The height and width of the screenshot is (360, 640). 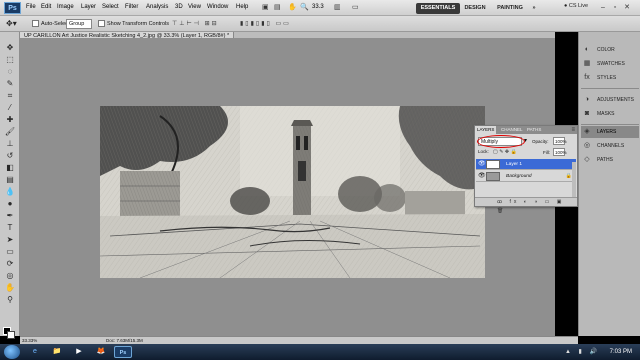 What do you see at coordinates (123, 352) in the screenshot?
I see `photoshop-taskbar-icon: Ps` at bounding box center [123, 352].